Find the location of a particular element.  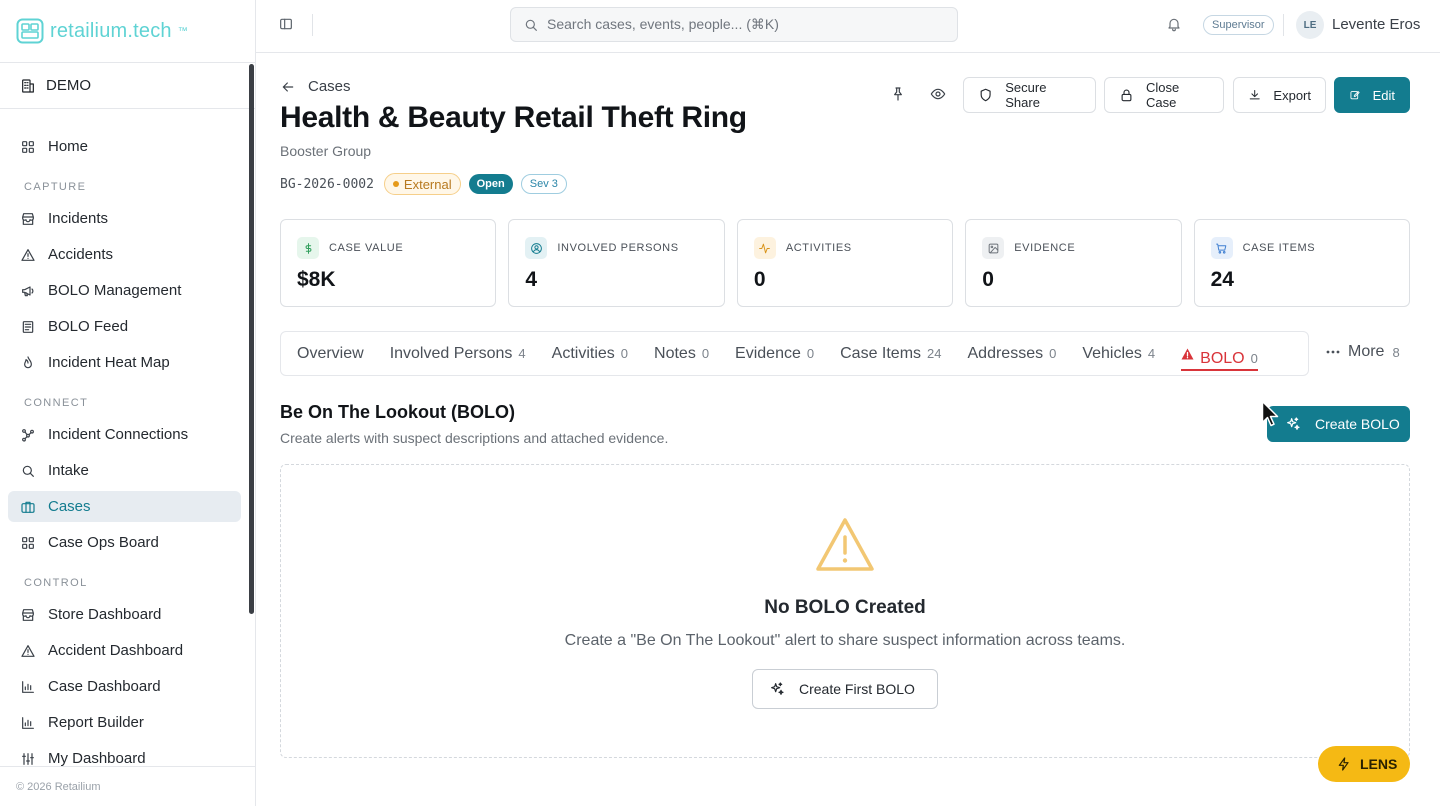

brand-name: retailium.tech is located at coordinates (111, 30).